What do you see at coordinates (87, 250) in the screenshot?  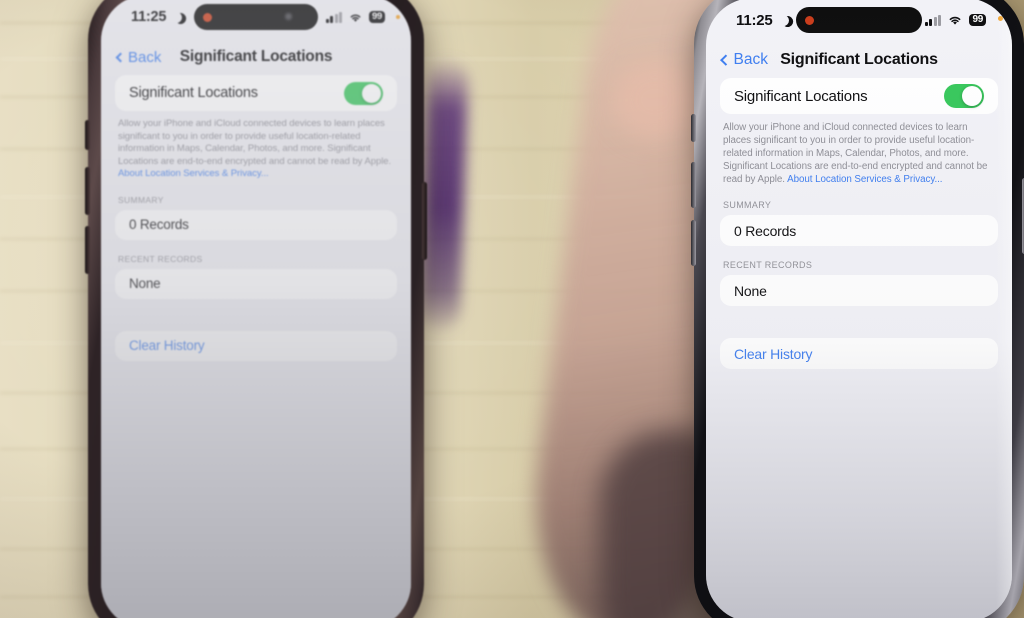 I see `volume-down-button-left-phone` at bounding box center [87, 250].